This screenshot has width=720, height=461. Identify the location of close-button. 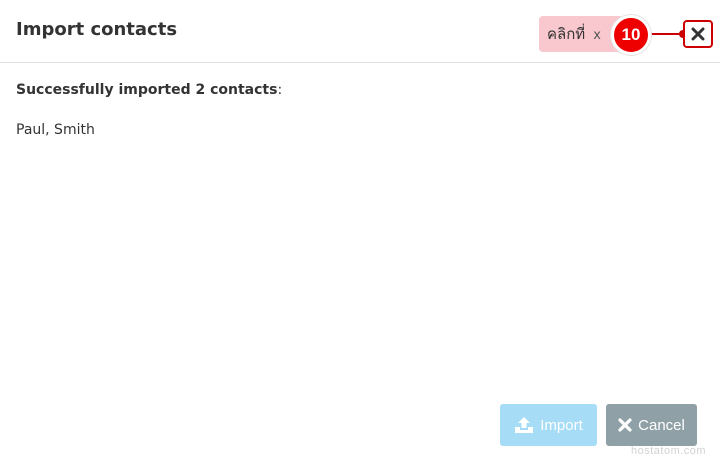
(698, 34).